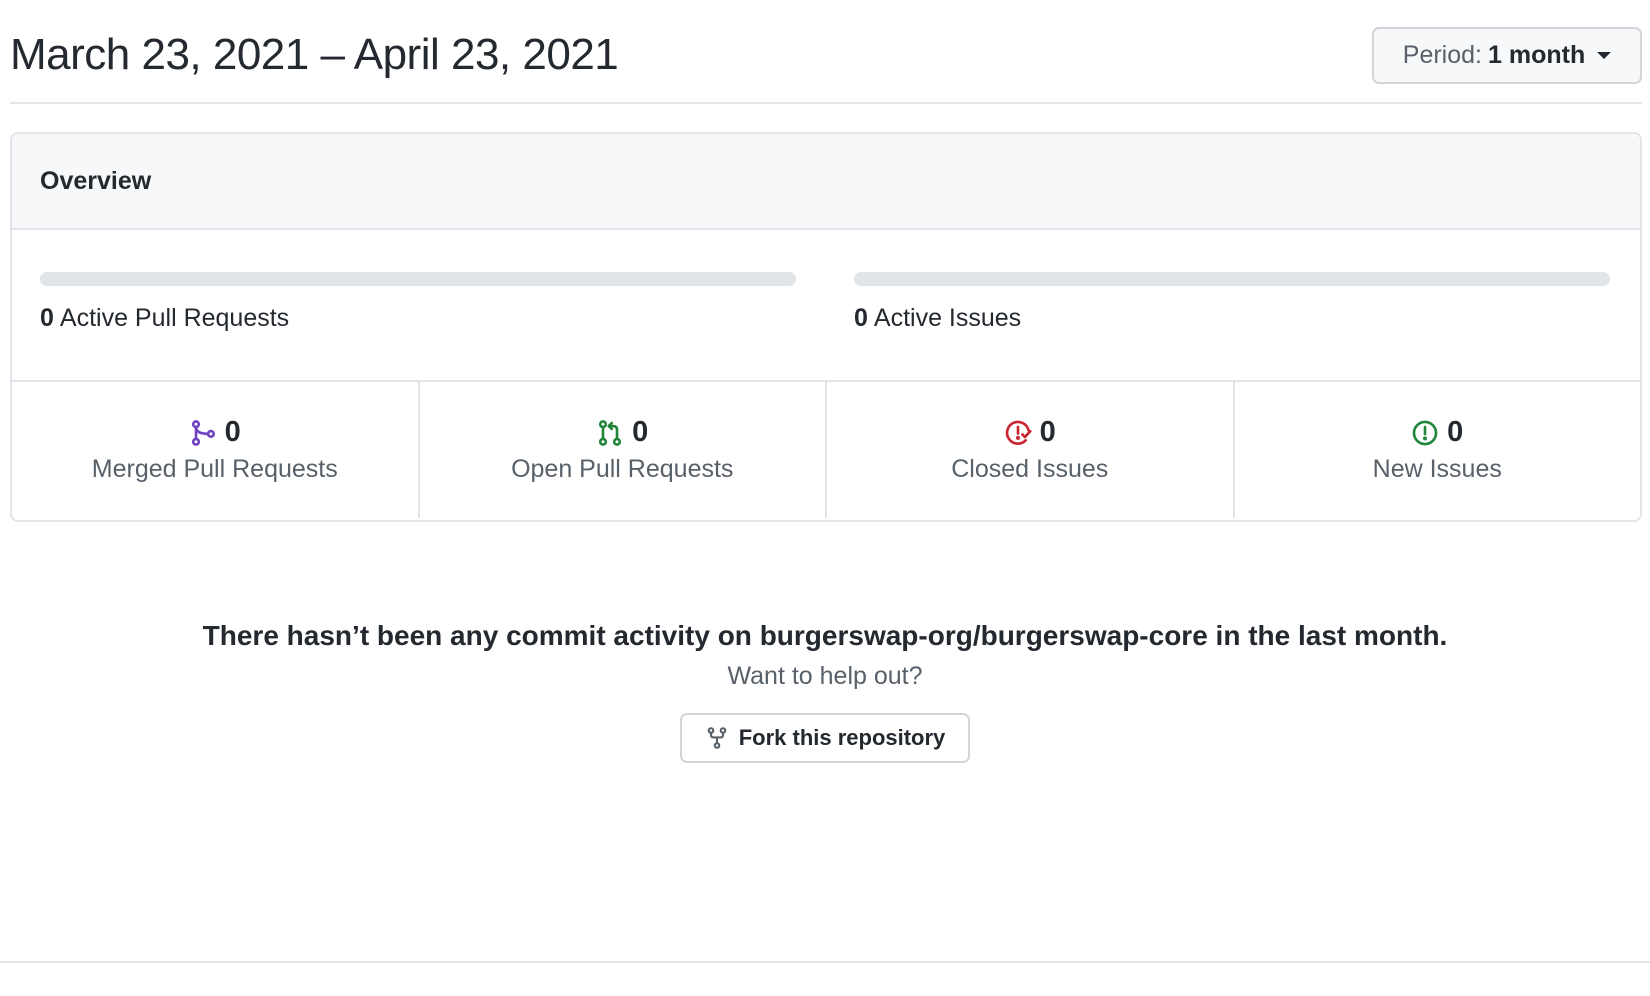 The width and height of the screenshot is (1650, 996). What do you see at coordinates (96, 180) in the screenshot?
I see `overview-title: Overview` at bounding box center [96, 180].